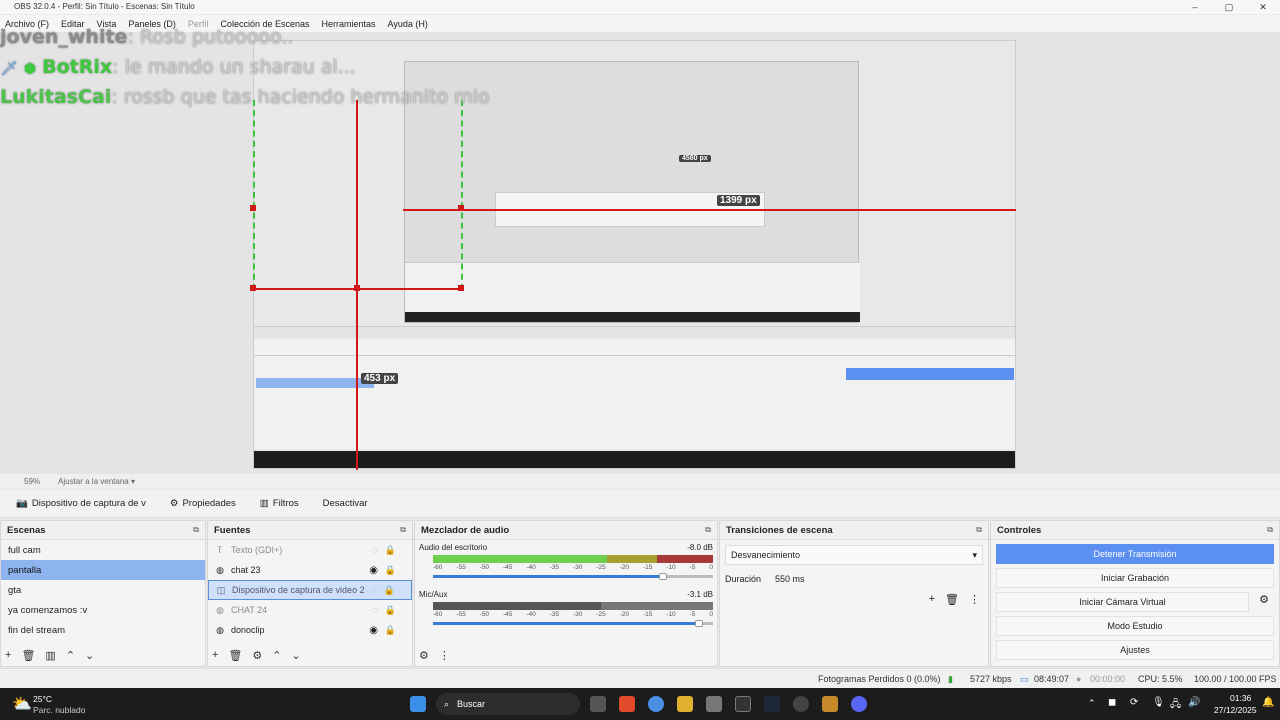 Image resolution: width=1280 pixels, height=720 pixels. I want to click on transition-select: Desvanecimiento ▾, so click(854, 555).